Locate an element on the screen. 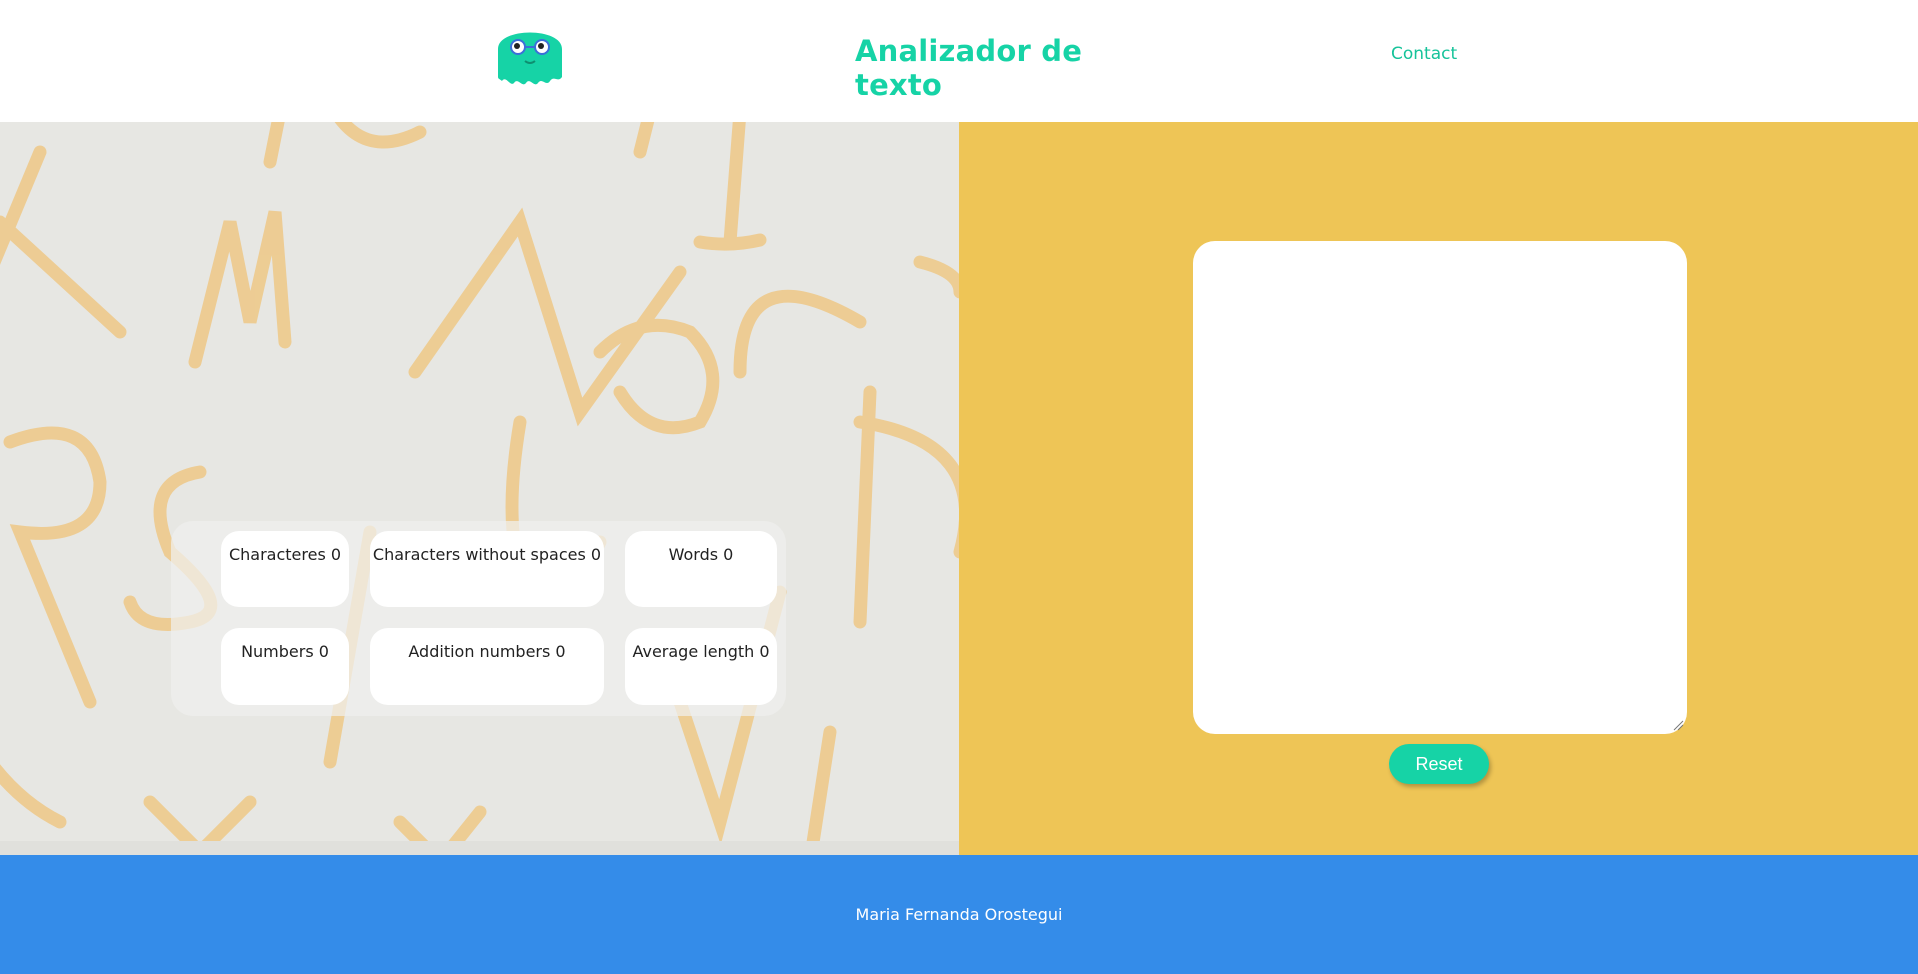 The image size is (1918, 974). stat-words-label: Words 0 is located at coordinates (701, 554).